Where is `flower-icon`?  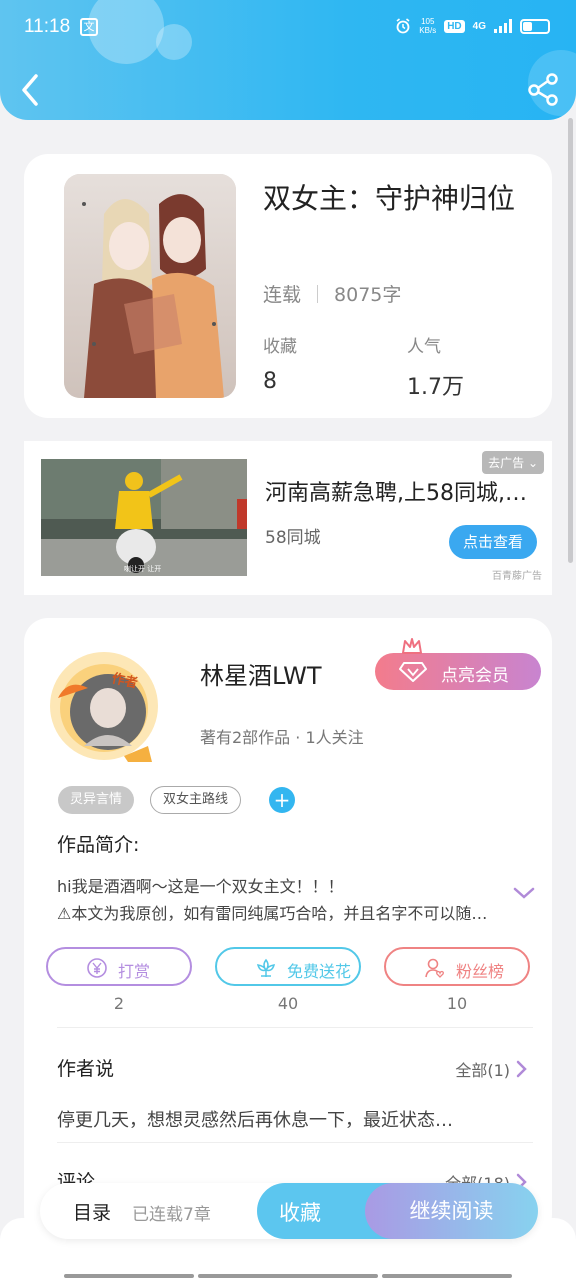 flower-icon is located at coordinates (266, 967).